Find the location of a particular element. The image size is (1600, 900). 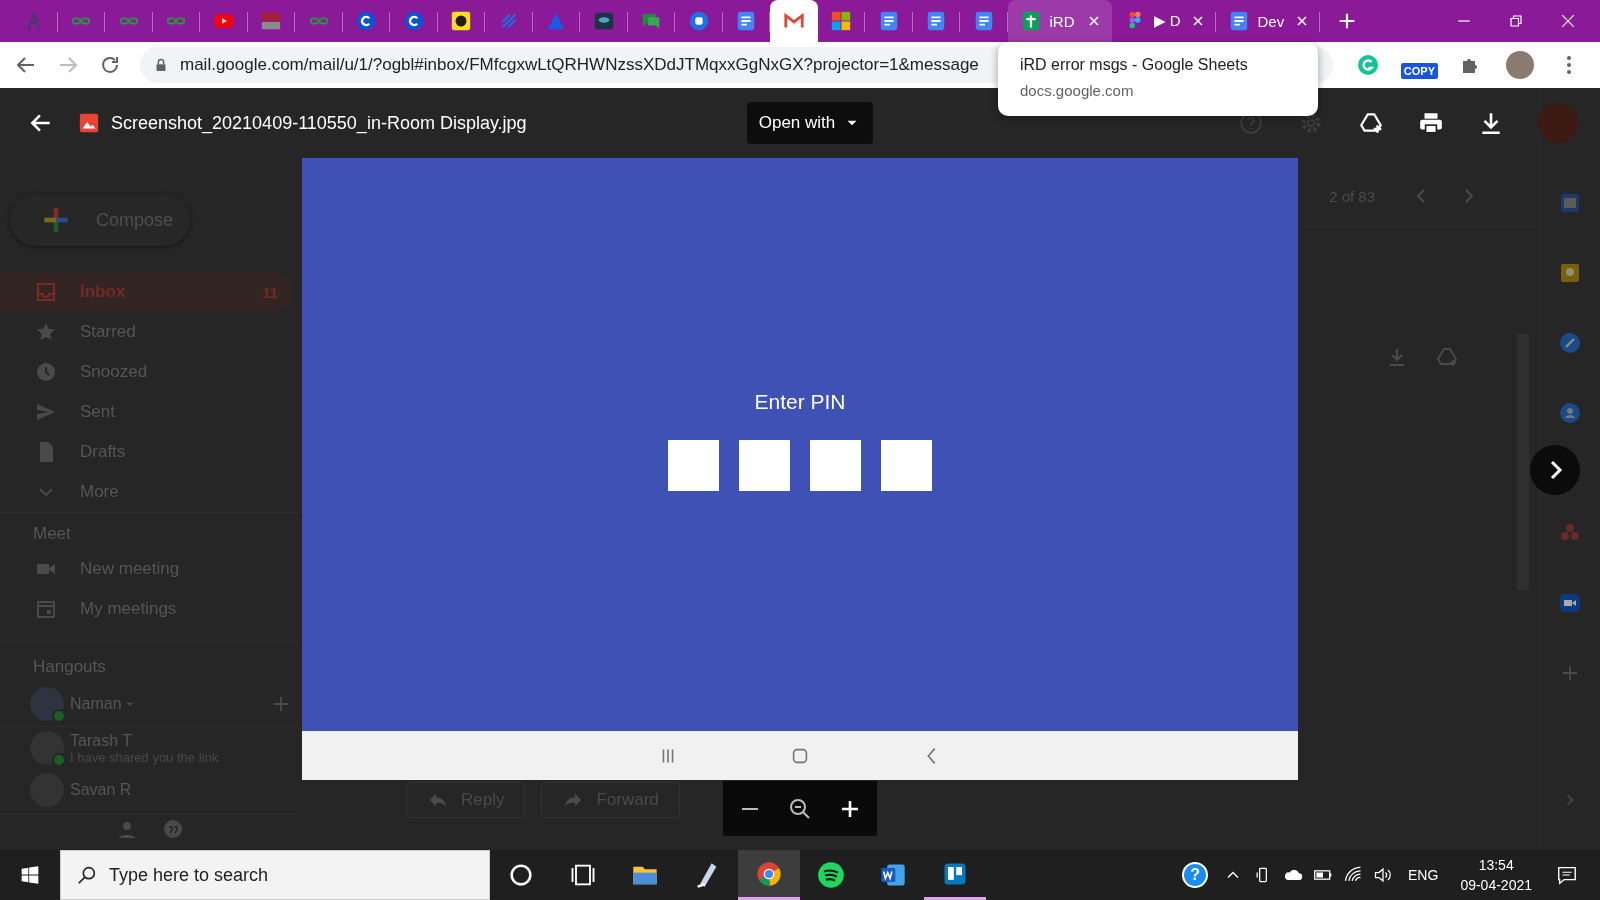

calendar-app-icon is located at coordinates (1570, 203).